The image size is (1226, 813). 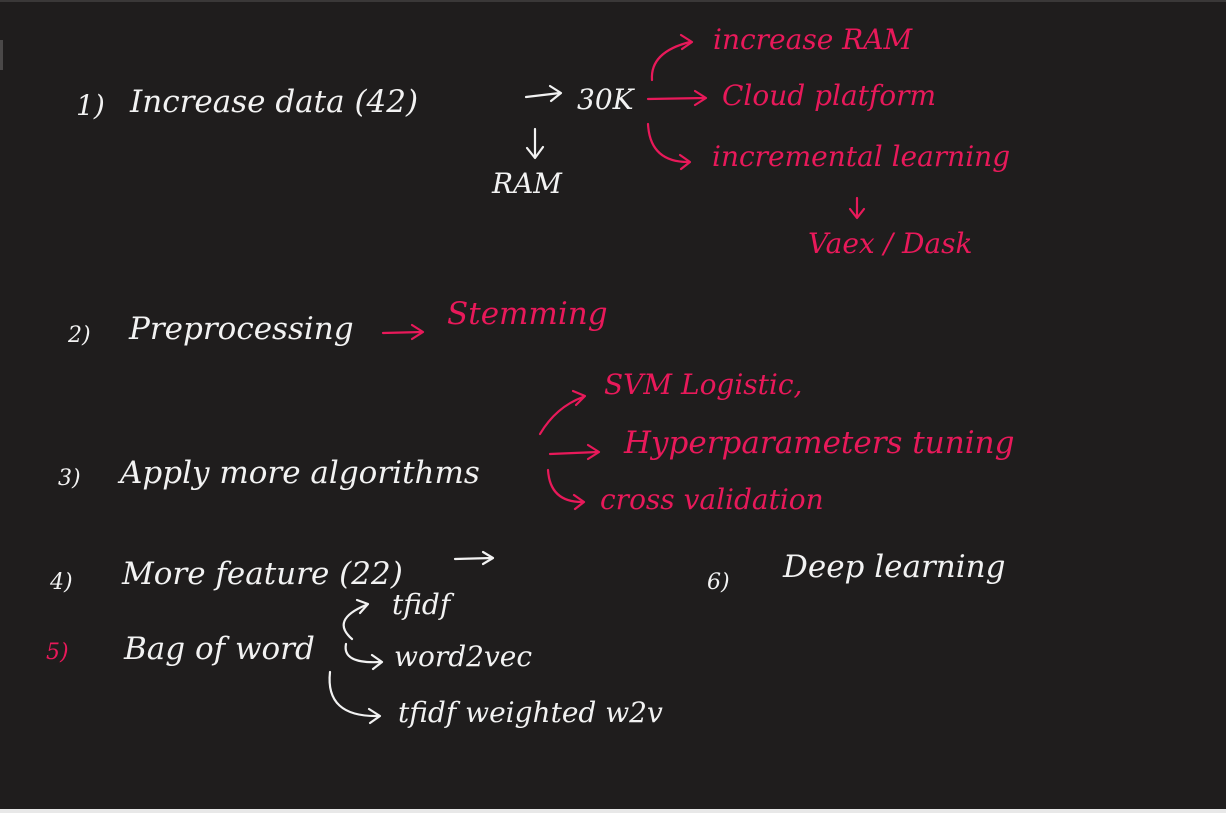 I want to click on arrow-branch-algorithms, so click(x=569, y=450).